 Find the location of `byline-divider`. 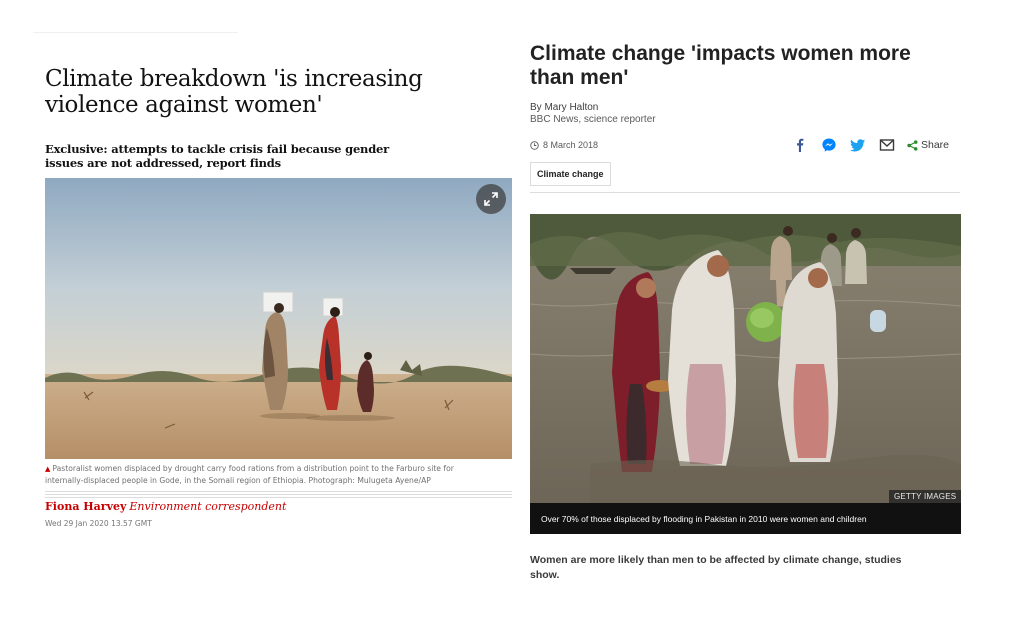

byline-divider is located at coordinates (278, 494).